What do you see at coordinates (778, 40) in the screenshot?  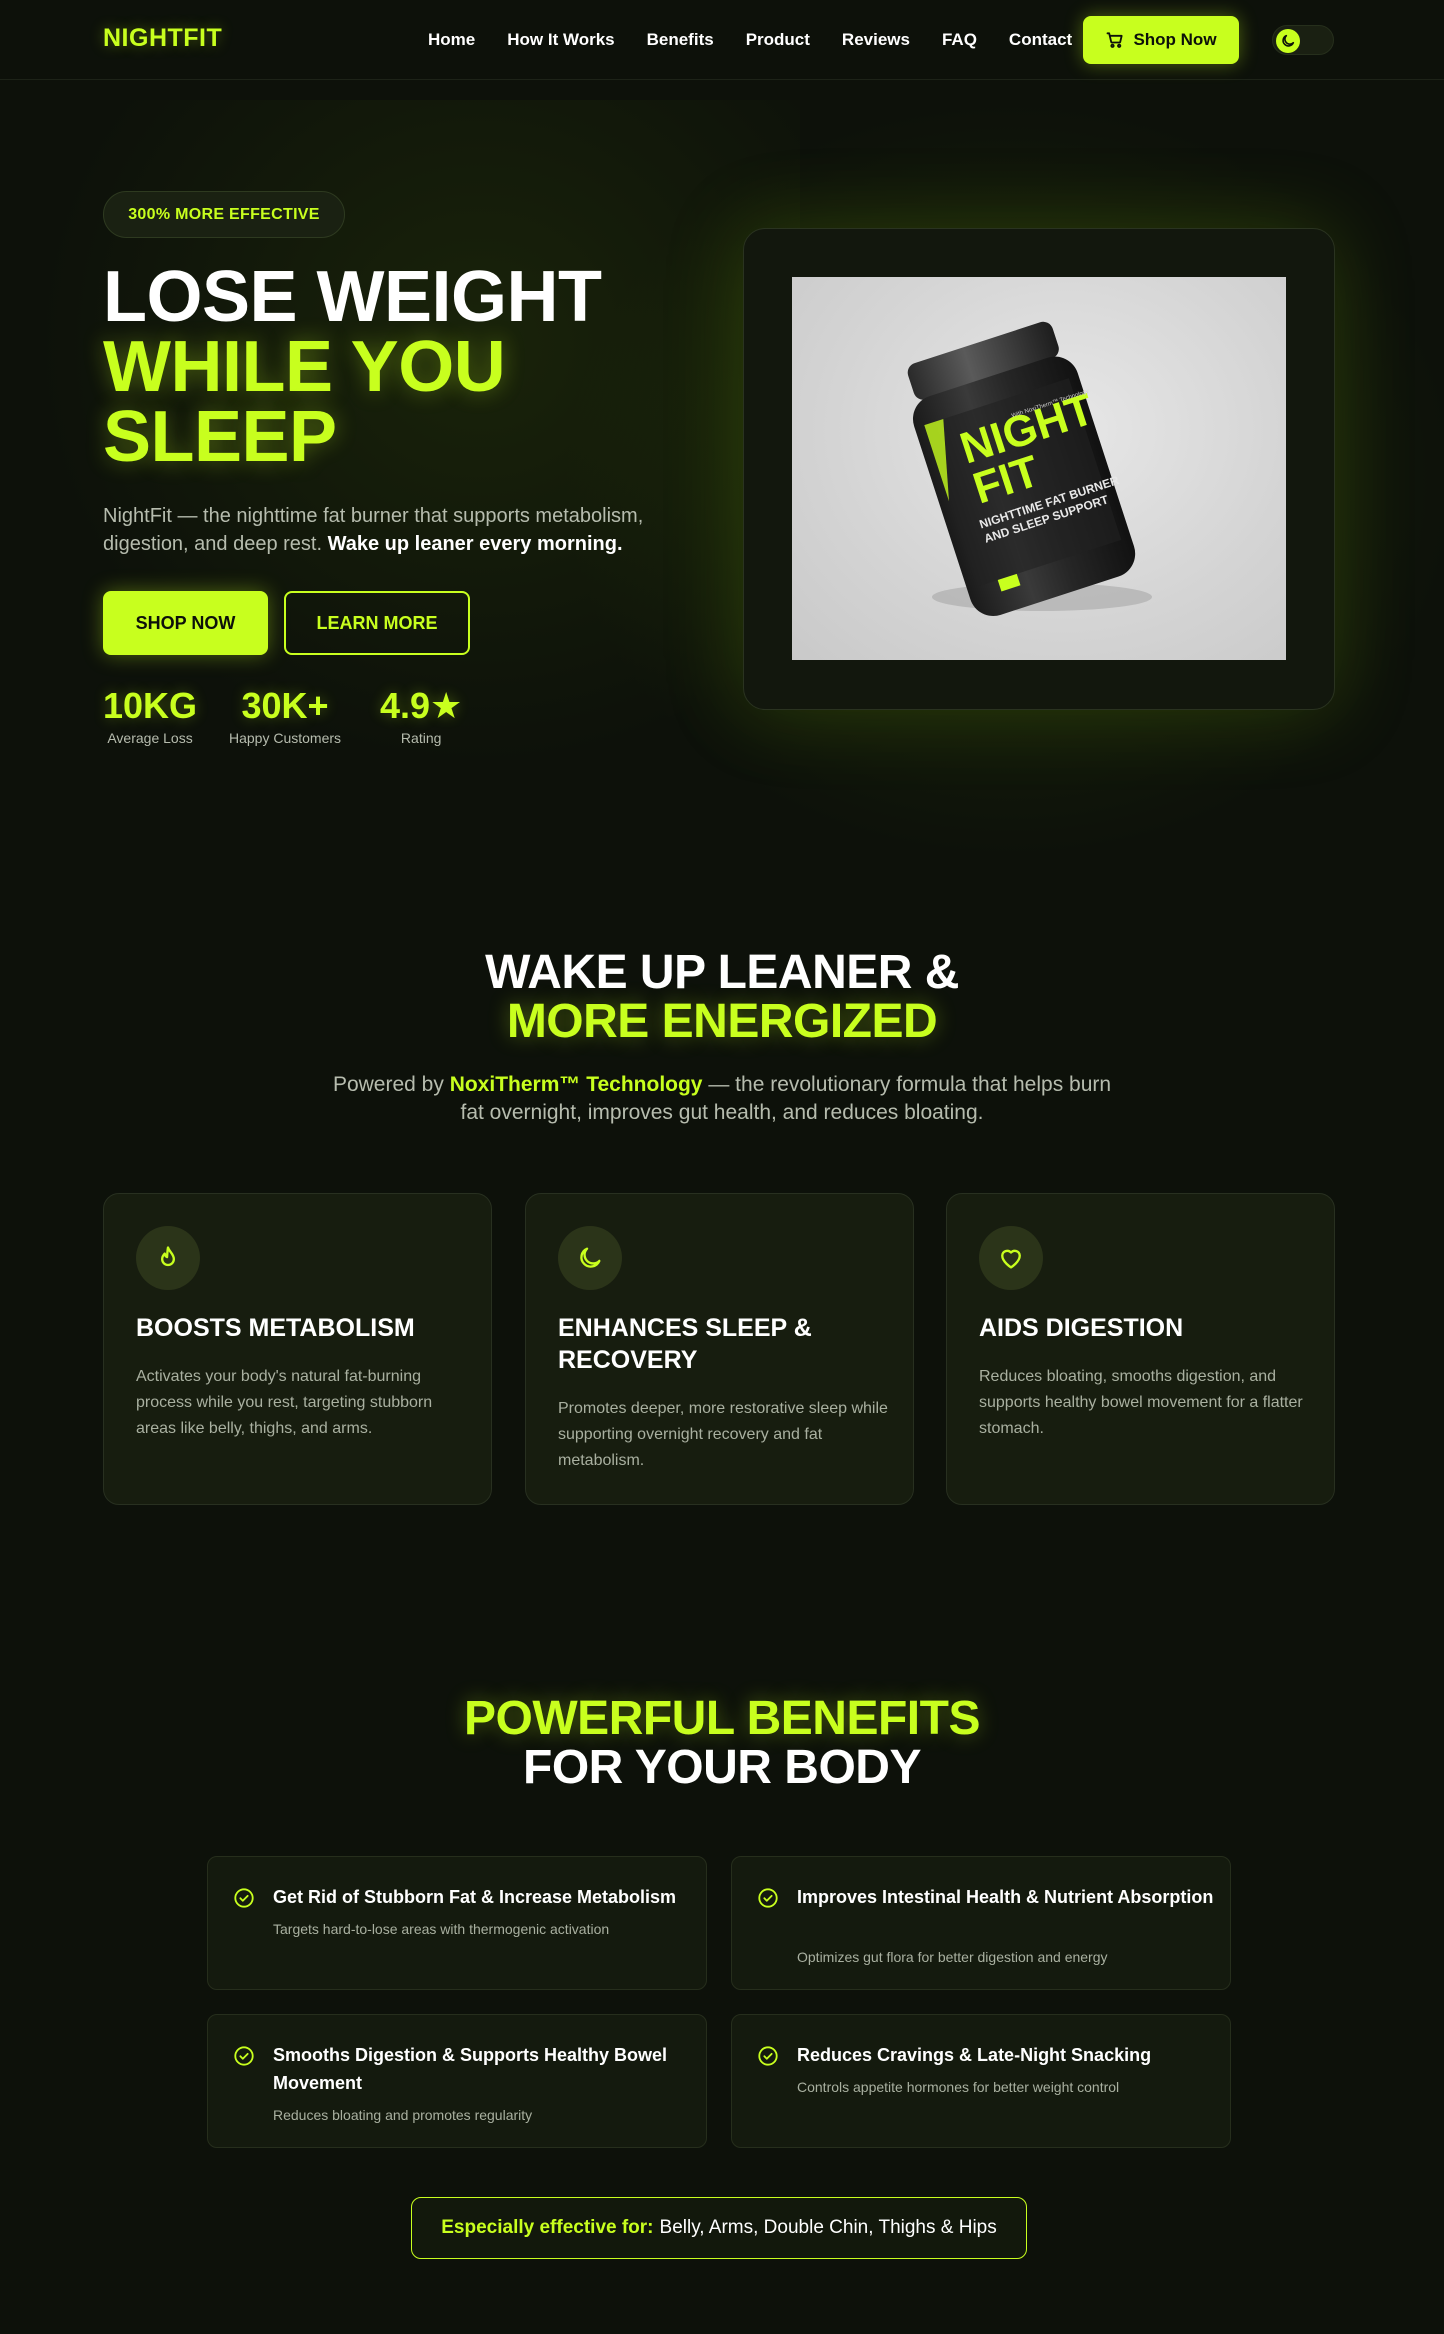 I see `nav-link-product: Product` at bounding box center [778, 40].